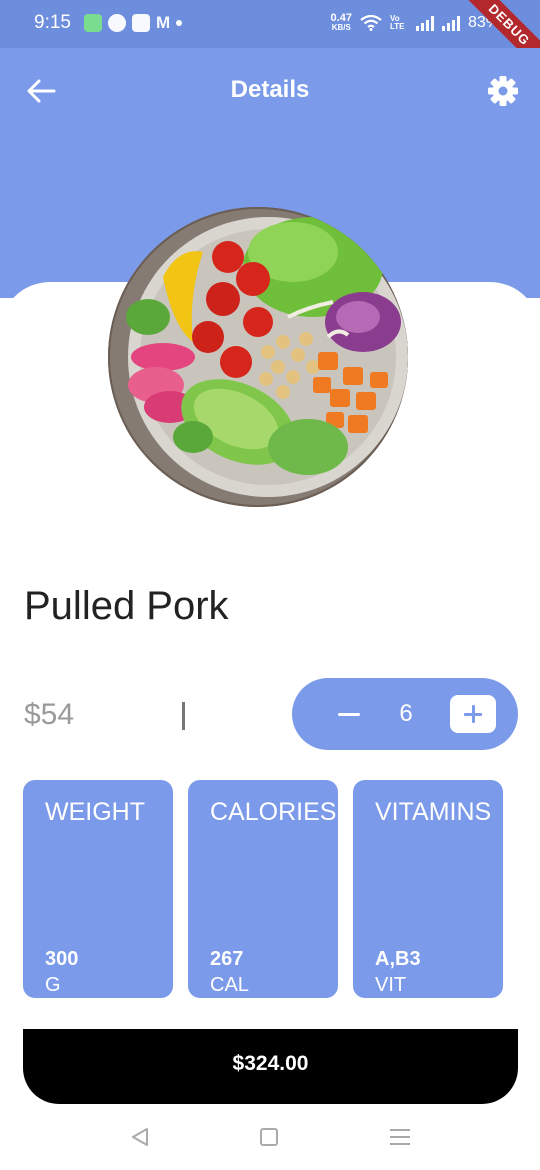 The width and height of the screenshot is (540, 1170). Describe the element at coordinates (52, 22) in the screenshot. I see `status-time: 9:15` at that location.